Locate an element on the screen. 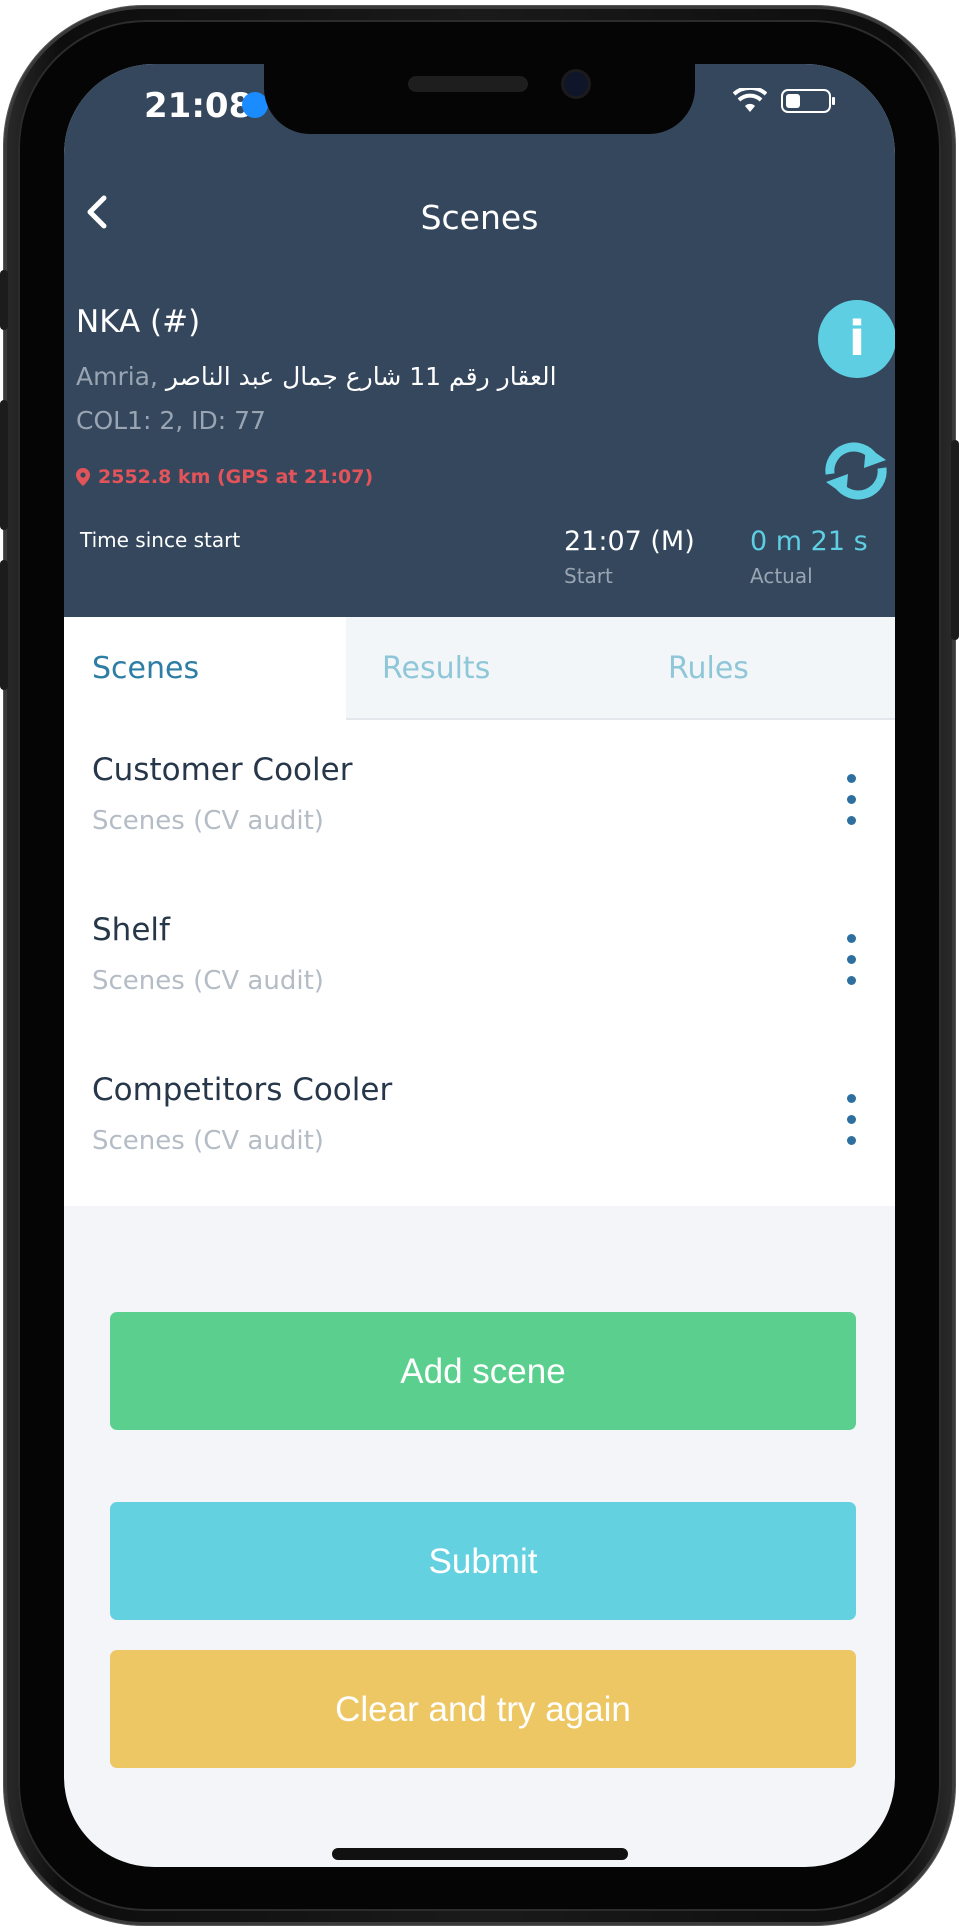  page-title: Scenes is located at coordinates (479, 217).